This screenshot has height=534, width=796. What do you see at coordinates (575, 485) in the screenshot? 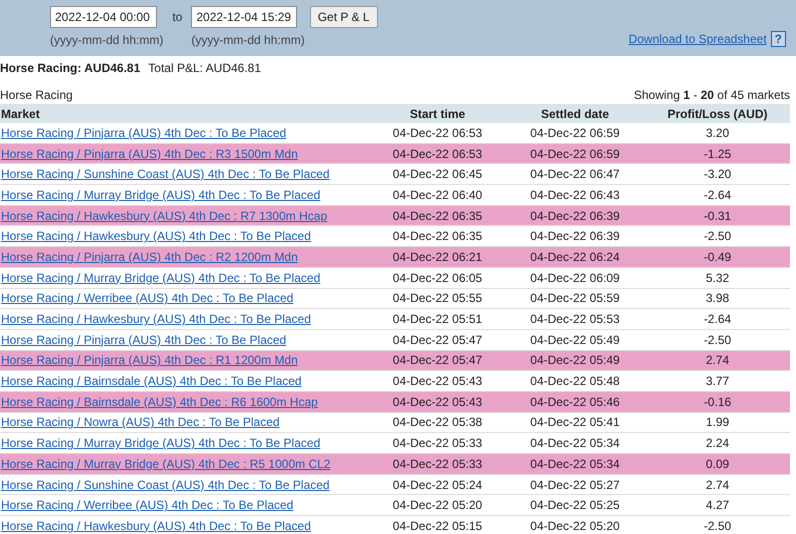
I see `table-cell-text: 04-Dec-22 05:27` at bounding box center [575, 485].